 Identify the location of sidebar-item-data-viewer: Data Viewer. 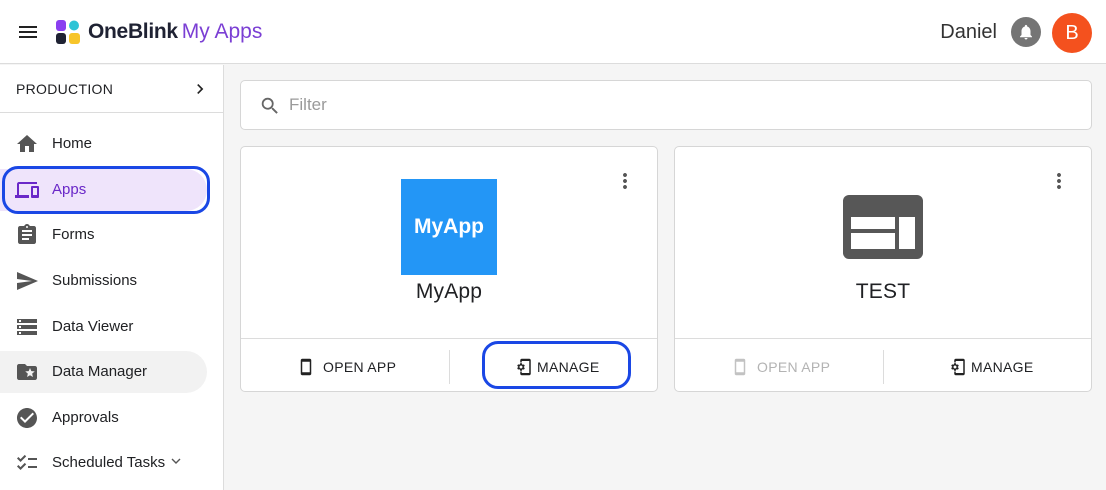
(103, 327).